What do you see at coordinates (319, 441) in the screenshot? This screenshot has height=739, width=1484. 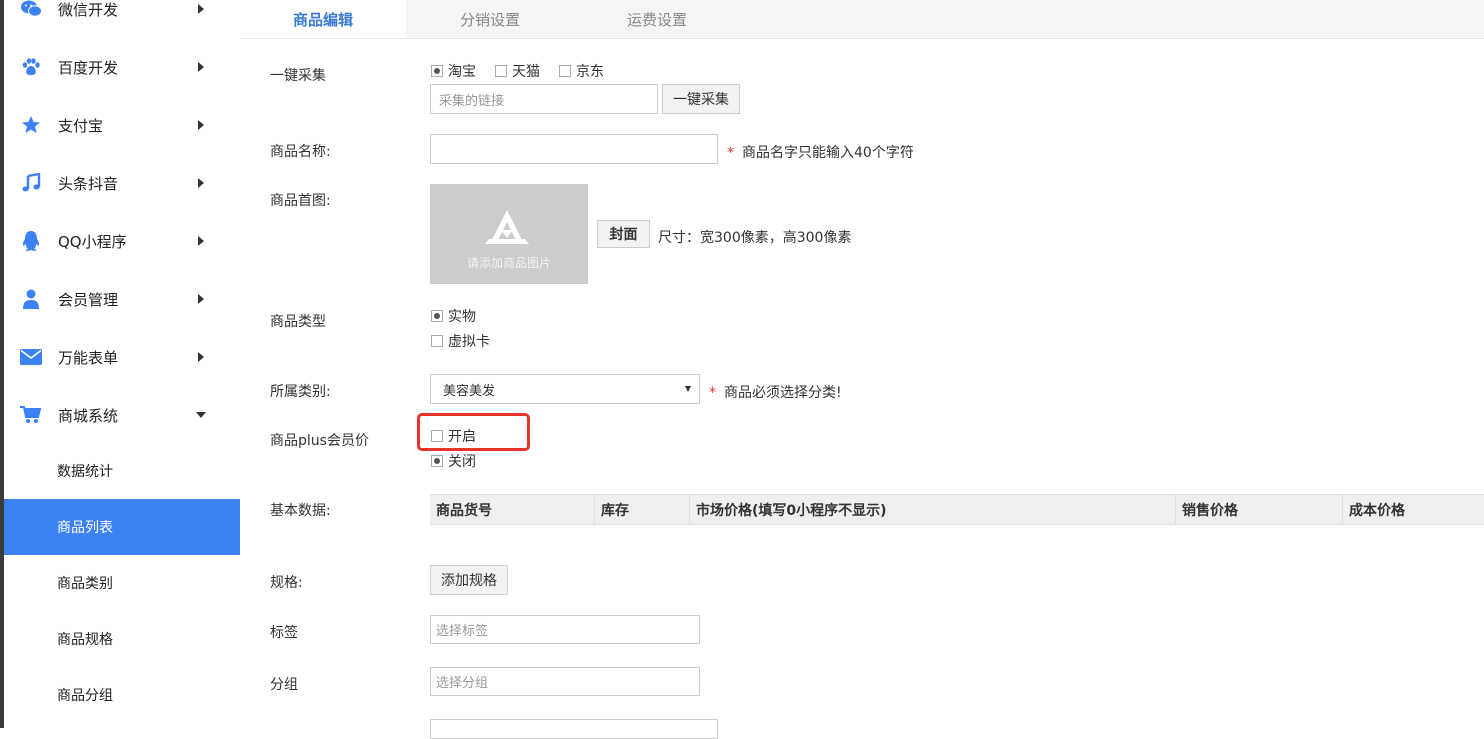 I see `plus-price-label: 商品plus会员价` at bounding box center [319, 441].